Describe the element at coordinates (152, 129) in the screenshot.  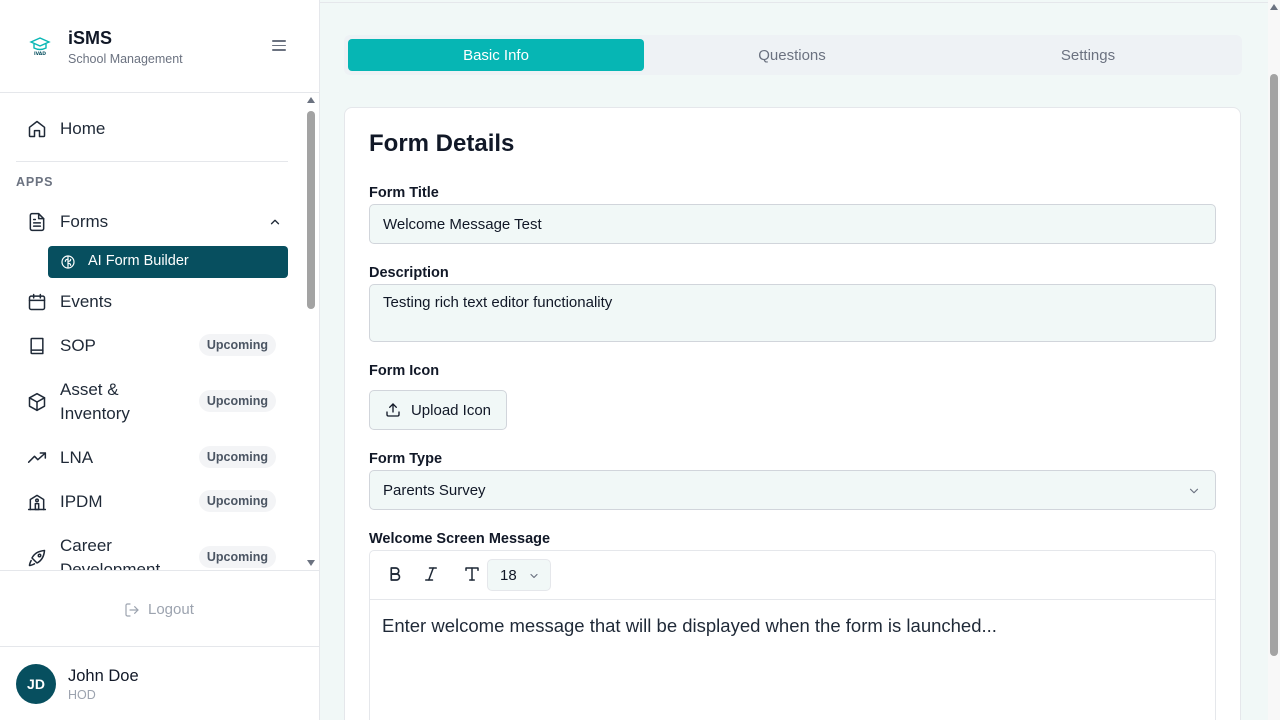
I see `sidebar-item-home: Home` at that location.